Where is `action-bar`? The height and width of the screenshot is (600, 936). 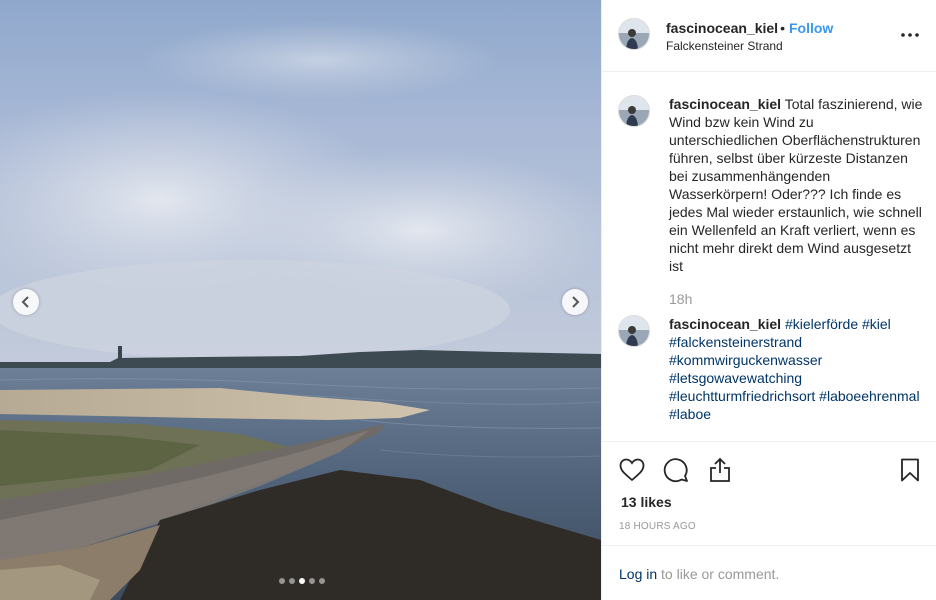
action-bar is located at coordinates (769, 470).